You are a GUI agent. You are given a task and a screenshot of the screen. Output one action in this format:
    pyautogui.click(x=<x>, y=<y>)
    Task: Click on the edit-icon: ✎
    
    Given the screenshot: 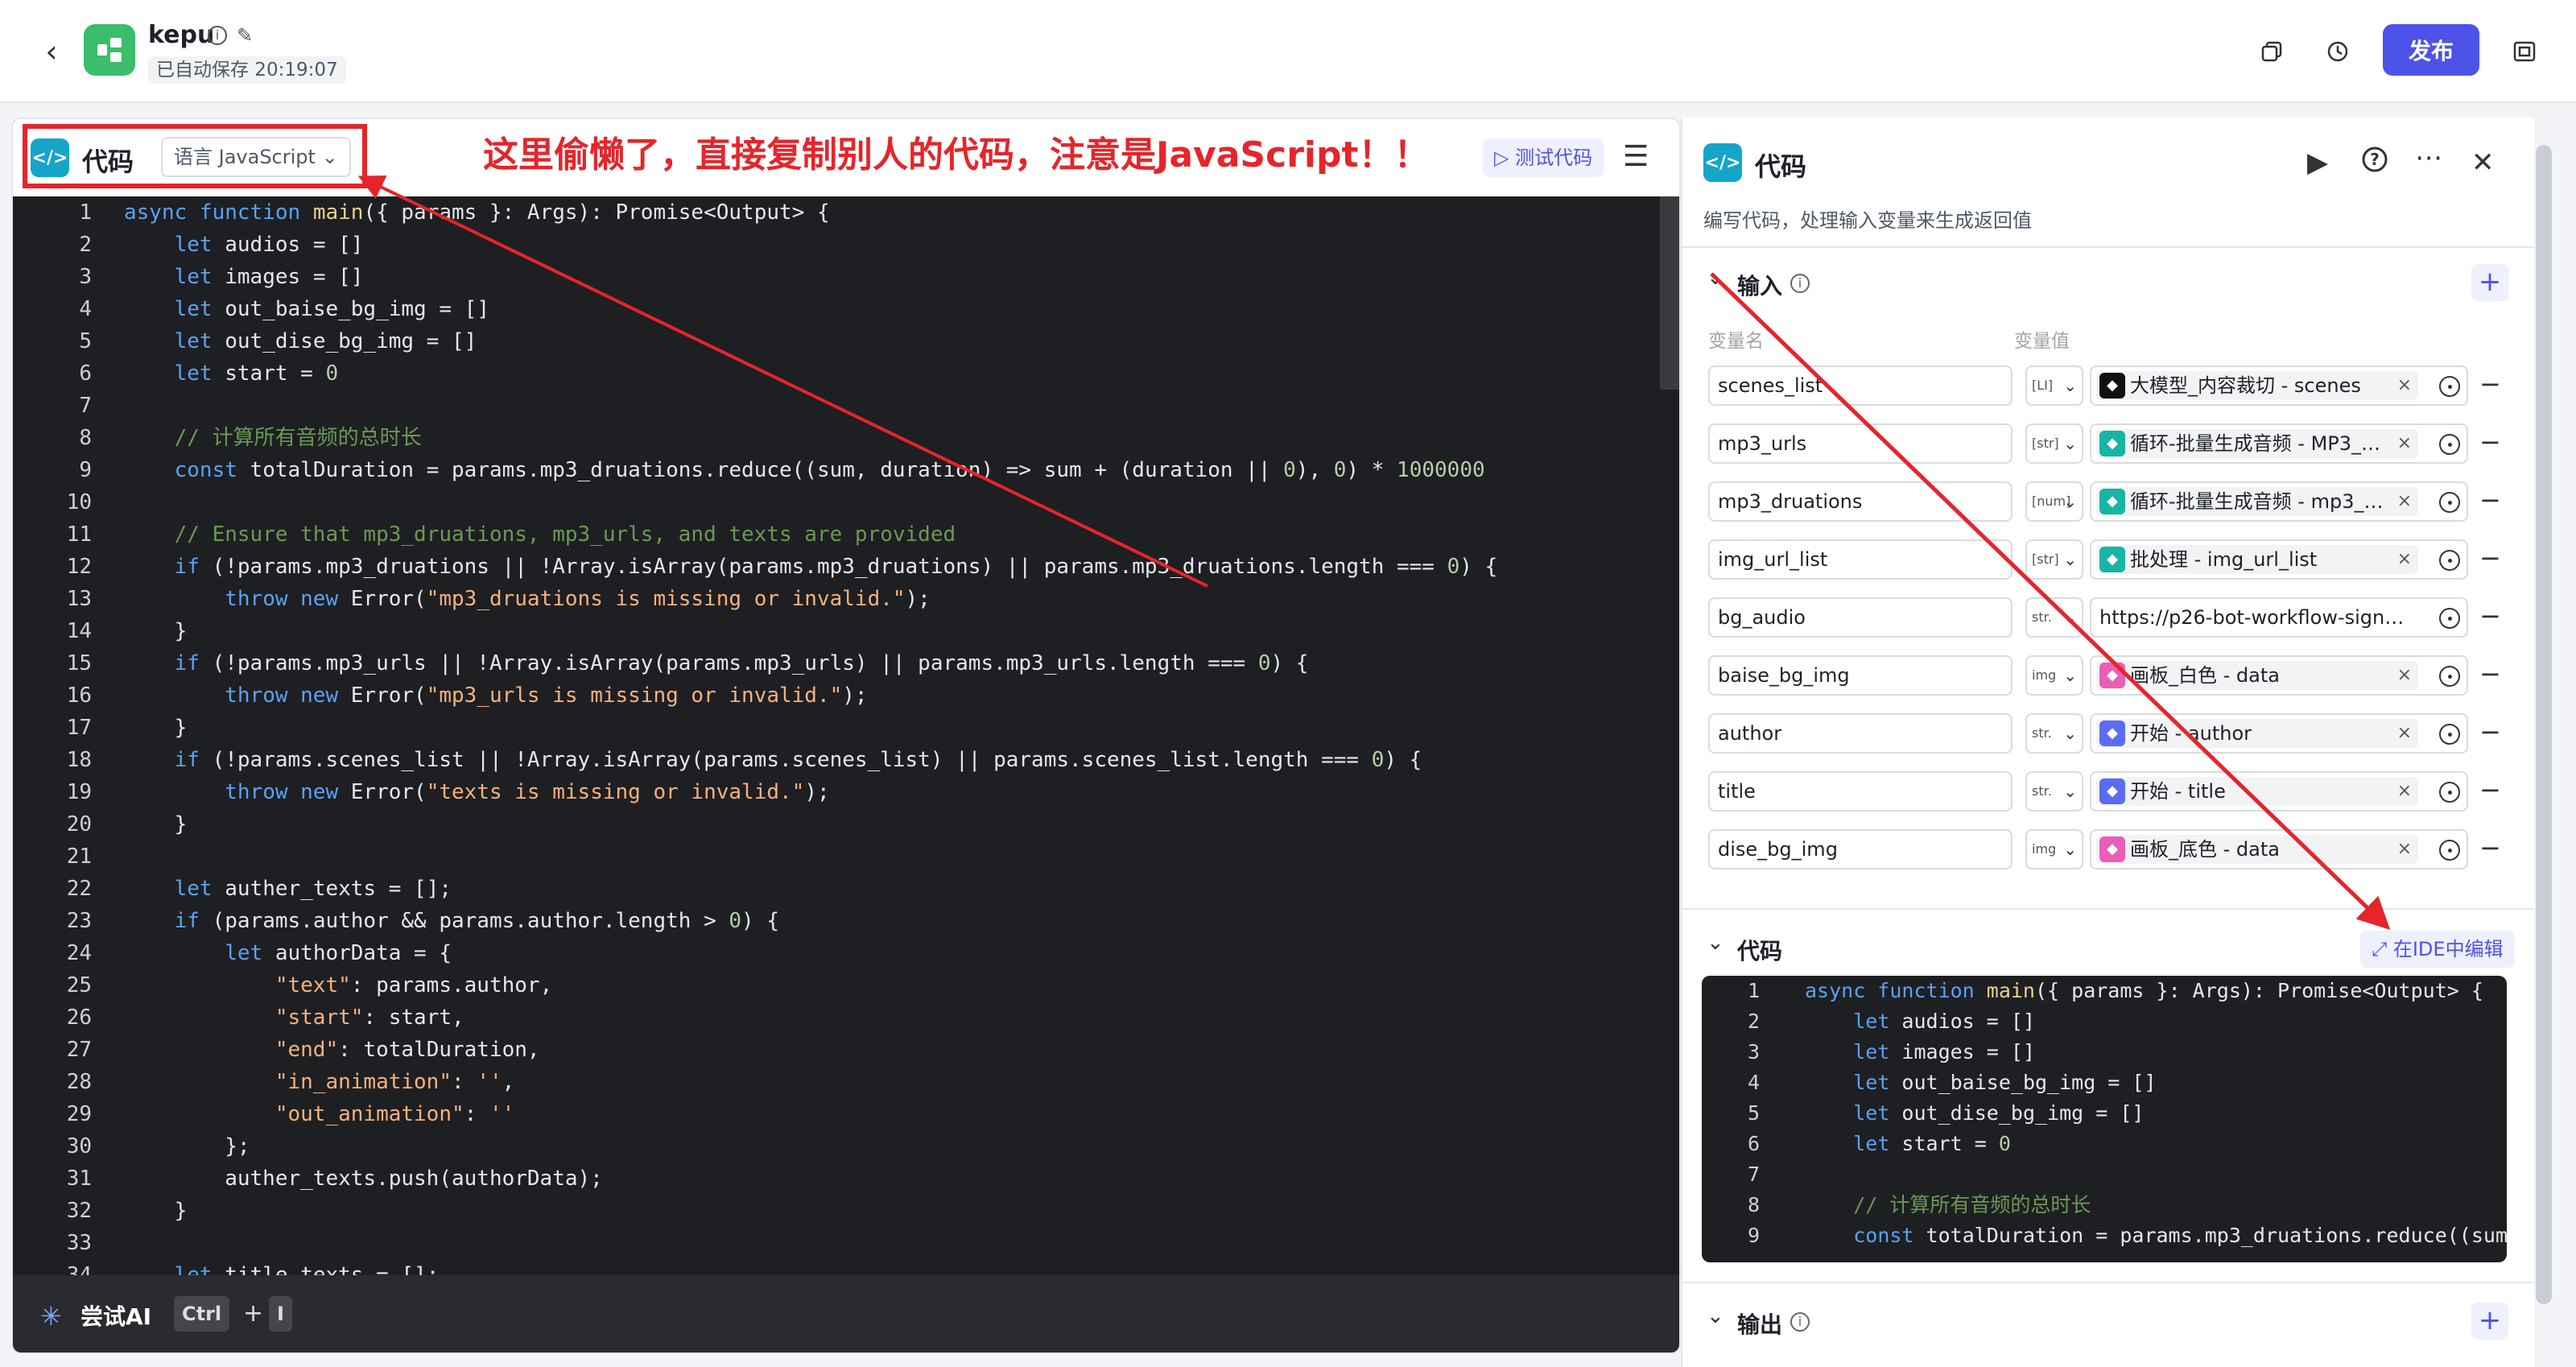 What is the action you would take?
    pyautogui.click(x=245, y=35)
    